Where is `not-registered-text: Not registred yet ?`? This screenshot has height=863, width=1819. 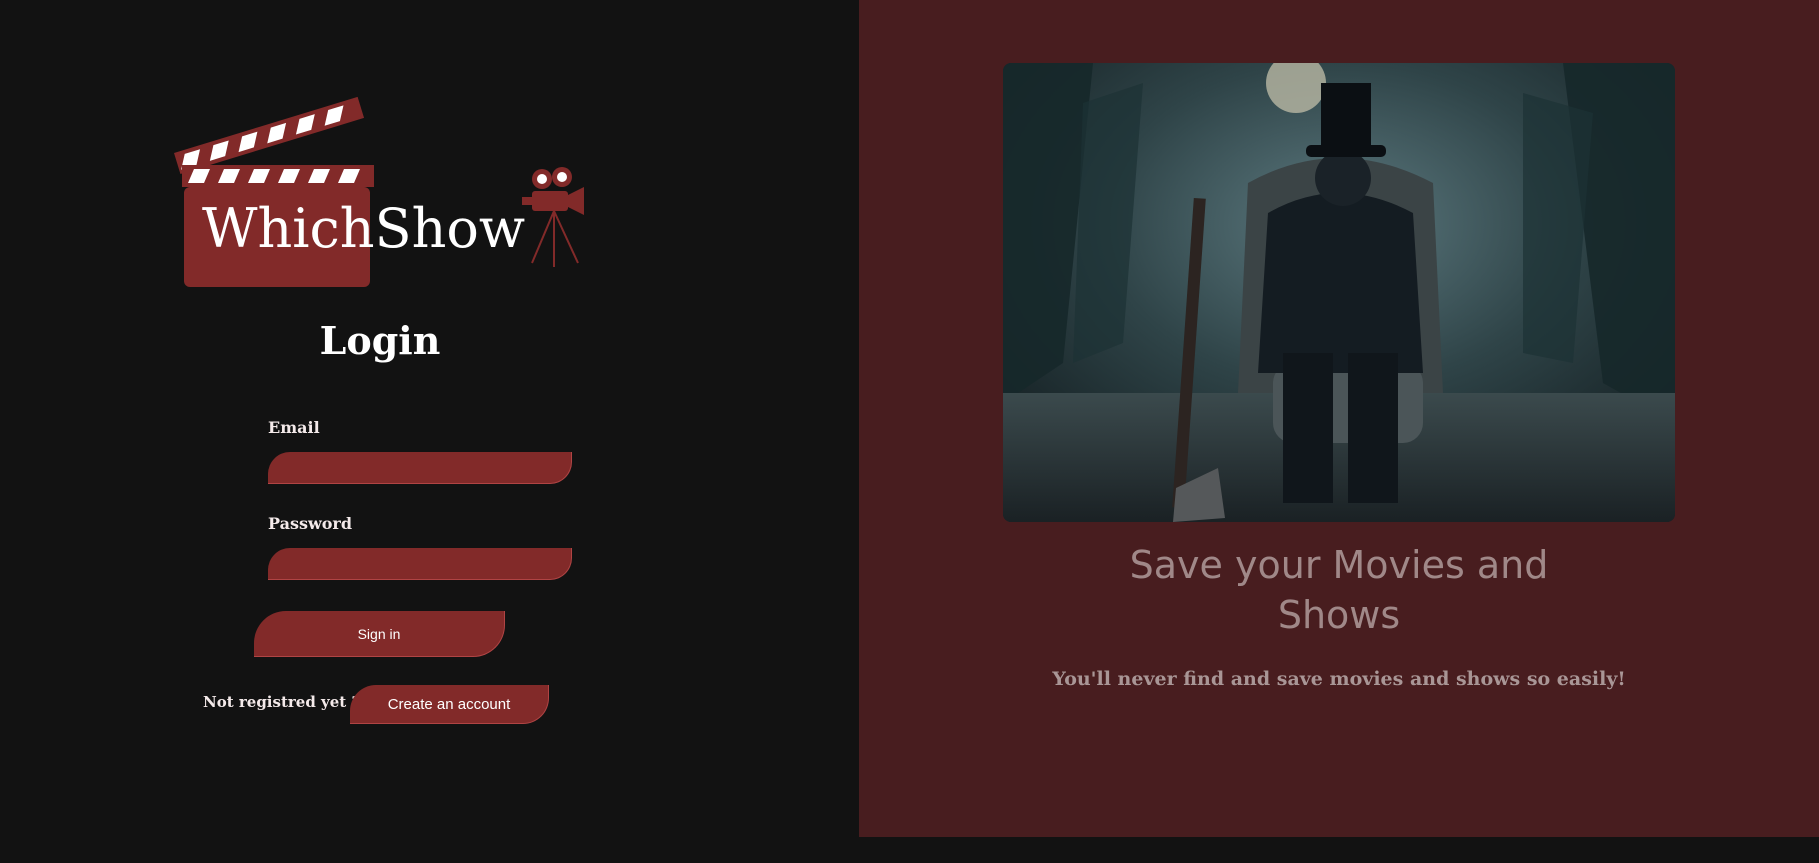 not-registered-text: Not registred yet ? is located at coordinates (282, 702).